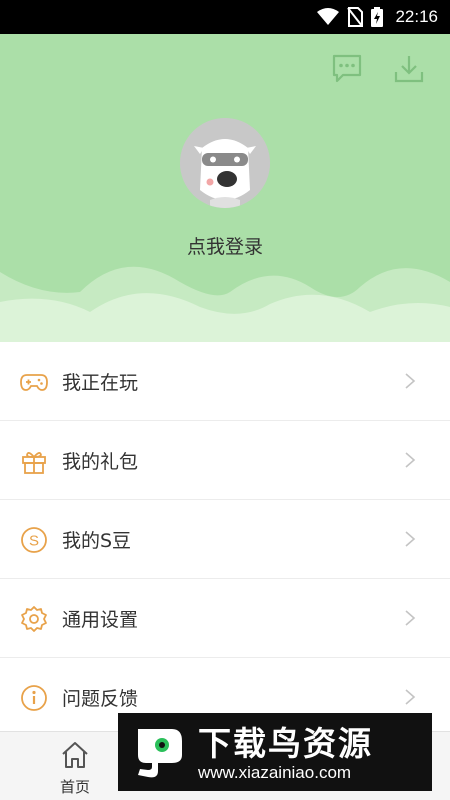 Image resolution: width=450 pixels, height=800 pixels. What do you see at coordinates (225, 618) in the screenshot?
I see `menu-item-settings: 通用设置` at bounding box center [225, 618].